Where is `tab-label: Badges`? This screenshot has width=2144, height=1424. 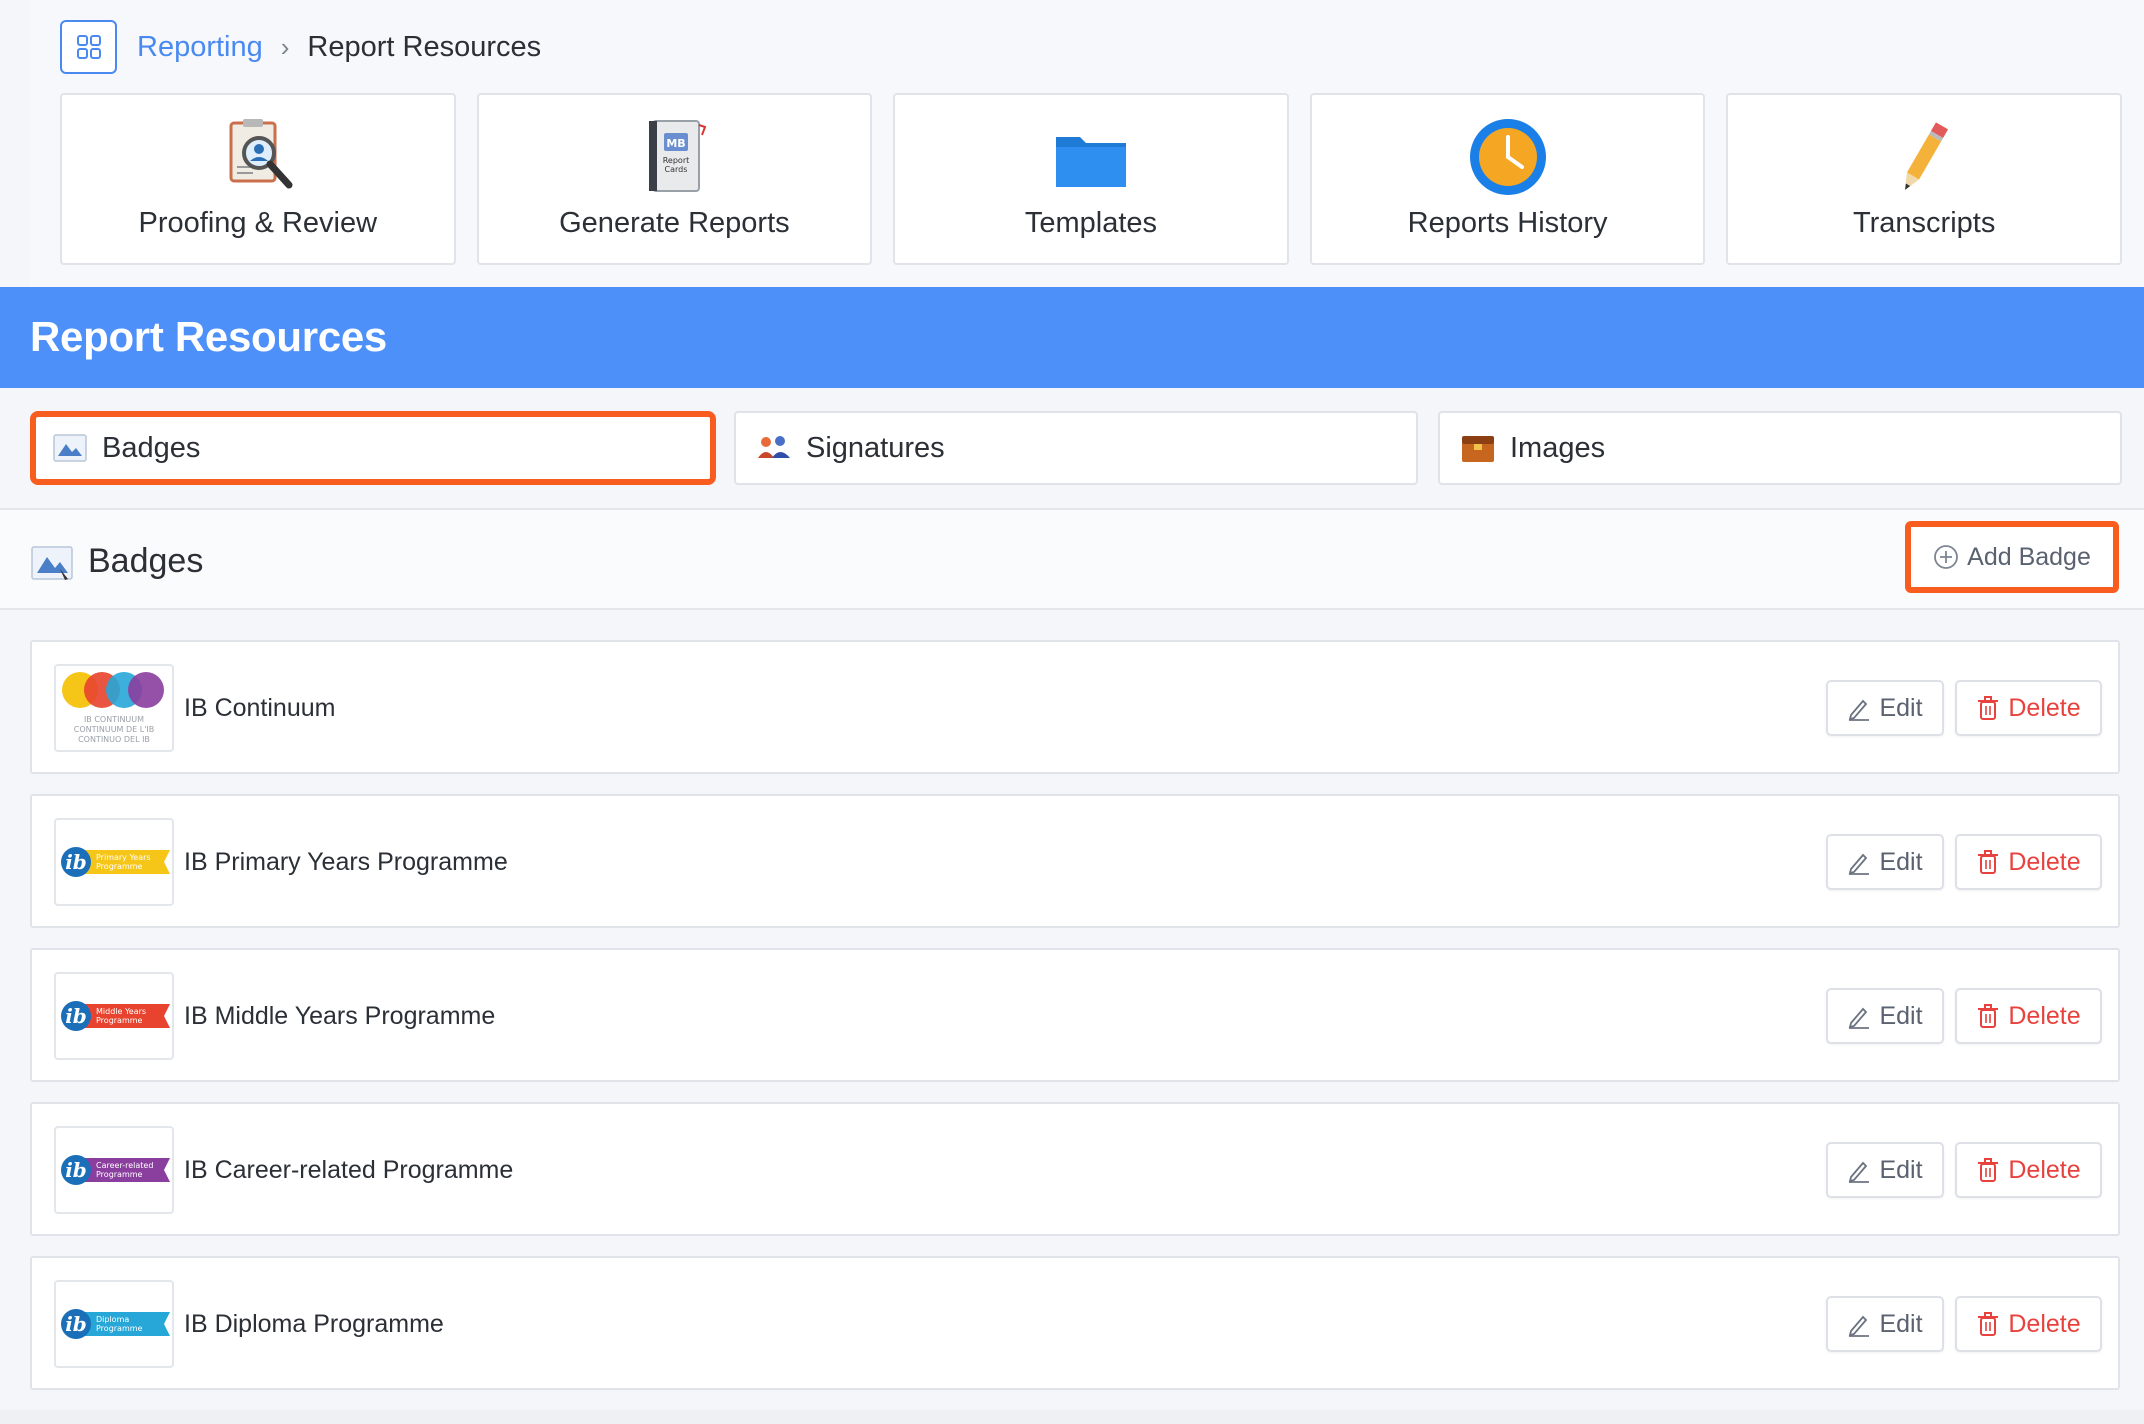 tab-label: Badges is located at coordinates (151, 447).